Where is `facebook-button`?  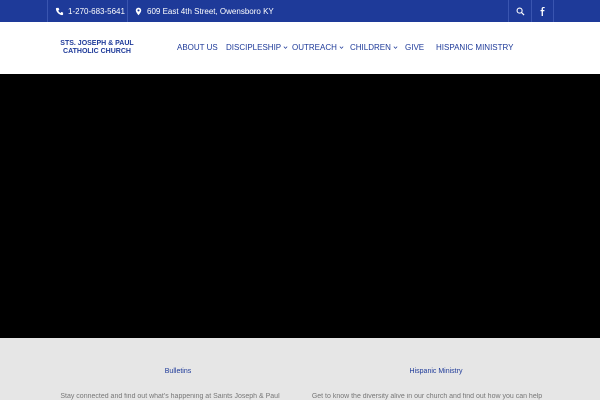
facebook-button is located at coordinates (542, 11).